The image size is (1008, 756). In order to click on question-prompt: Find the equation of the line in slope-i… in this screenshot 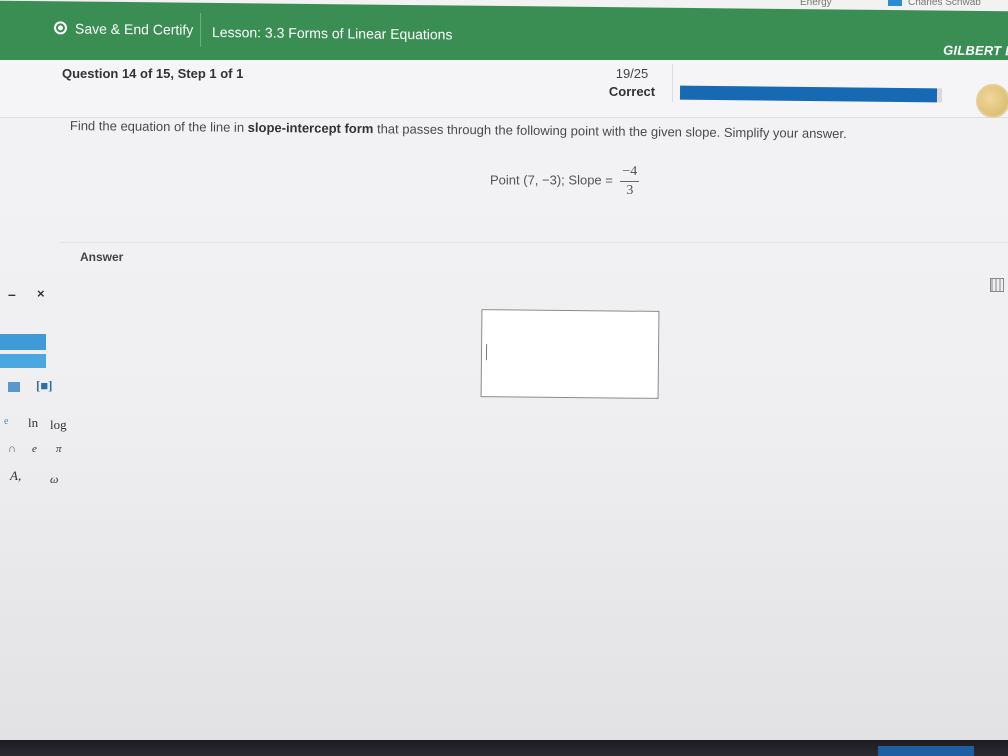, I will do `click(535, 130)`.